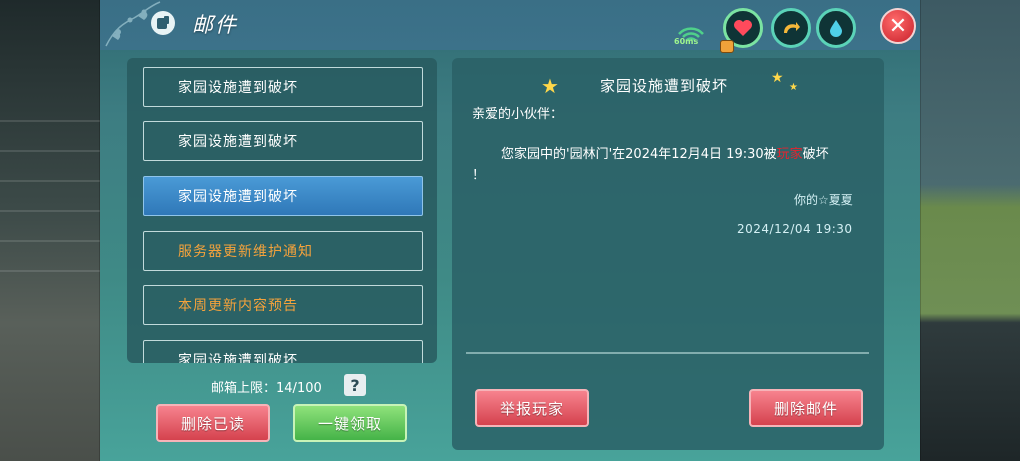 This screenshot has width=1020, height=461. Describe the element at coordinates (52, 230) in the screenshot. I see `background-left` at that location.